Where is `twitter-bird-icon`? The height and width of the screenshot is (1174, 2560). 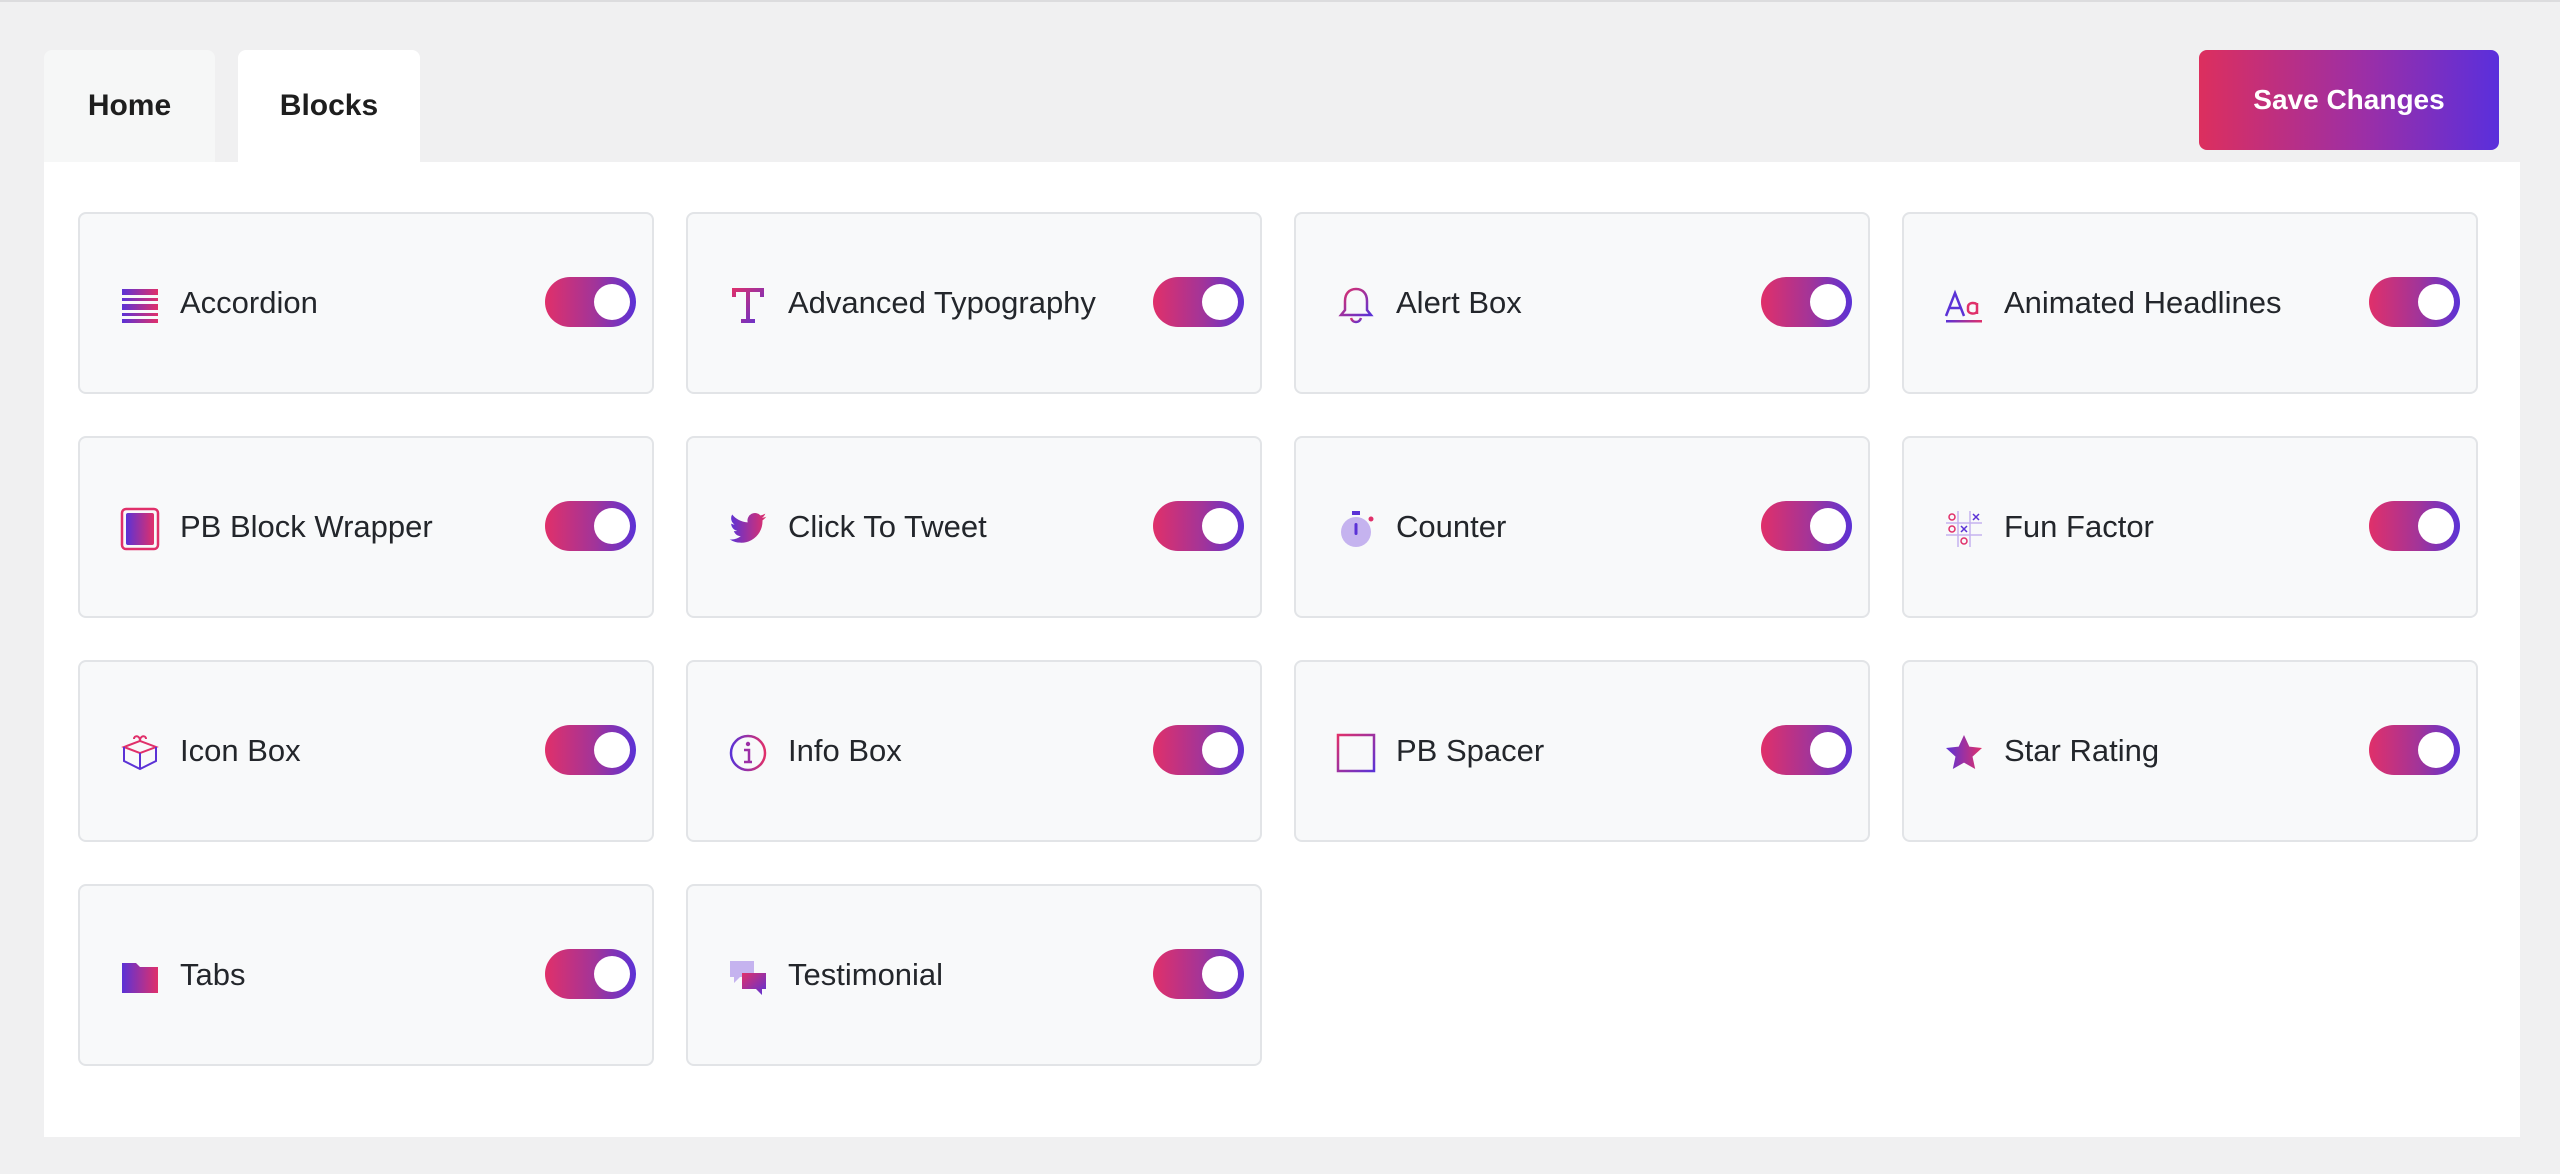
twitter-bird-icon is located at coordinates (748, 529).